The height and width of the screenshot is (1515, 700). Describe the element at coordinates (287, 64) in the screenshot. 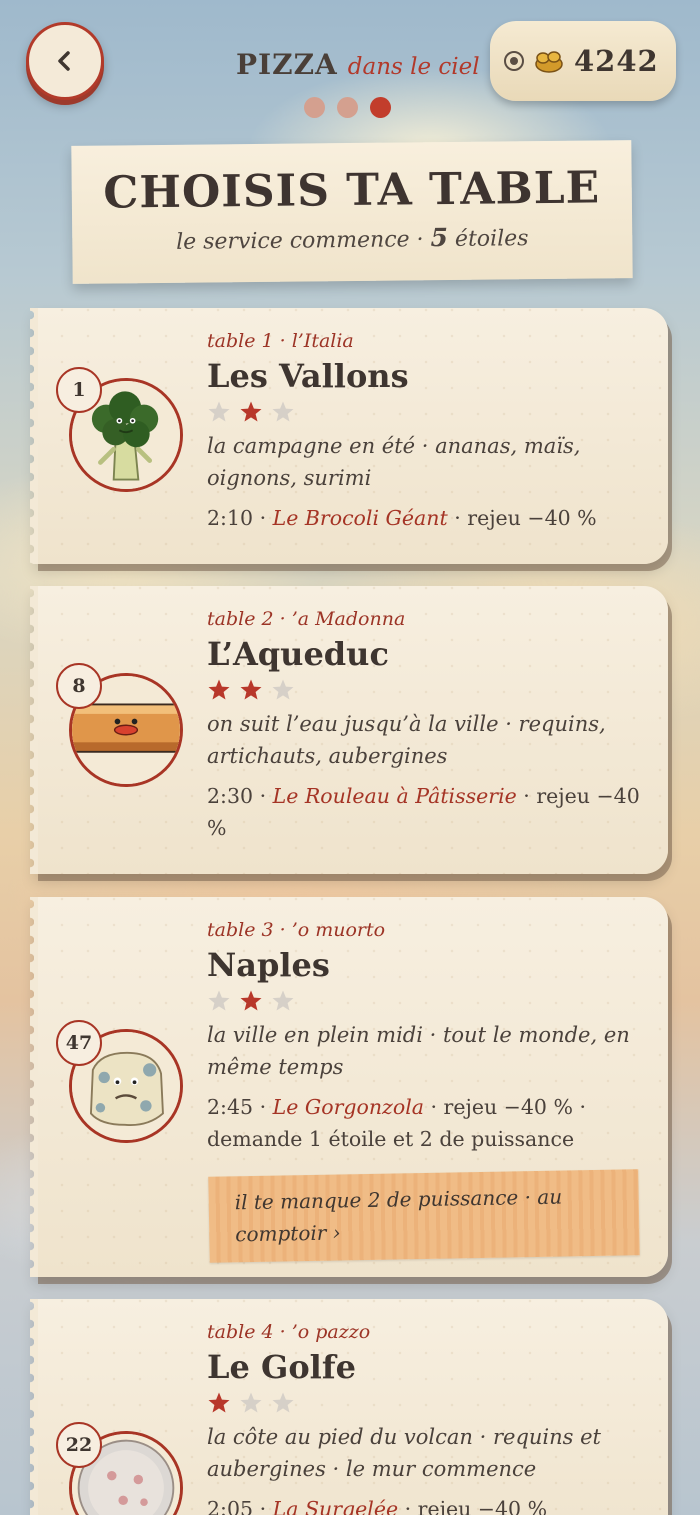

I see `brand-main: PIZZA` at that location.